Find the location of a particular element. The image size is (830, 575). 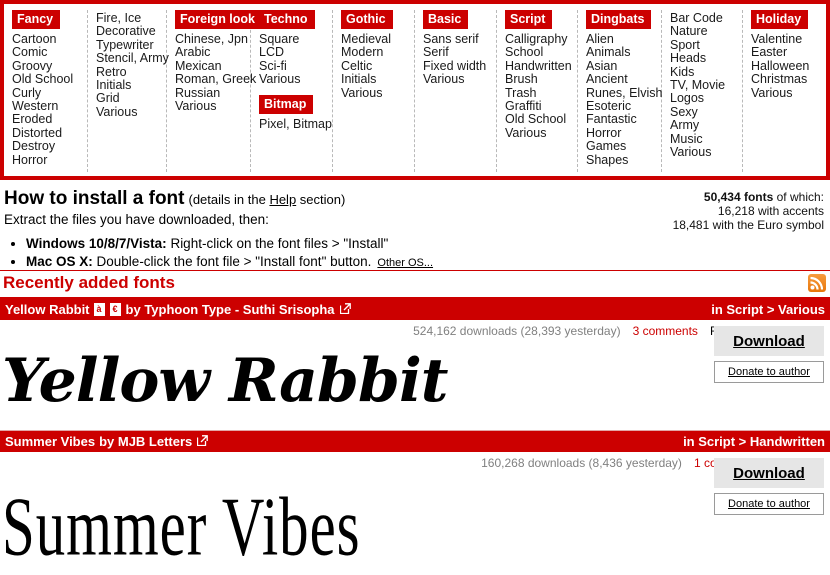

category-item: Fixed width is located at coordinates (457, 66).